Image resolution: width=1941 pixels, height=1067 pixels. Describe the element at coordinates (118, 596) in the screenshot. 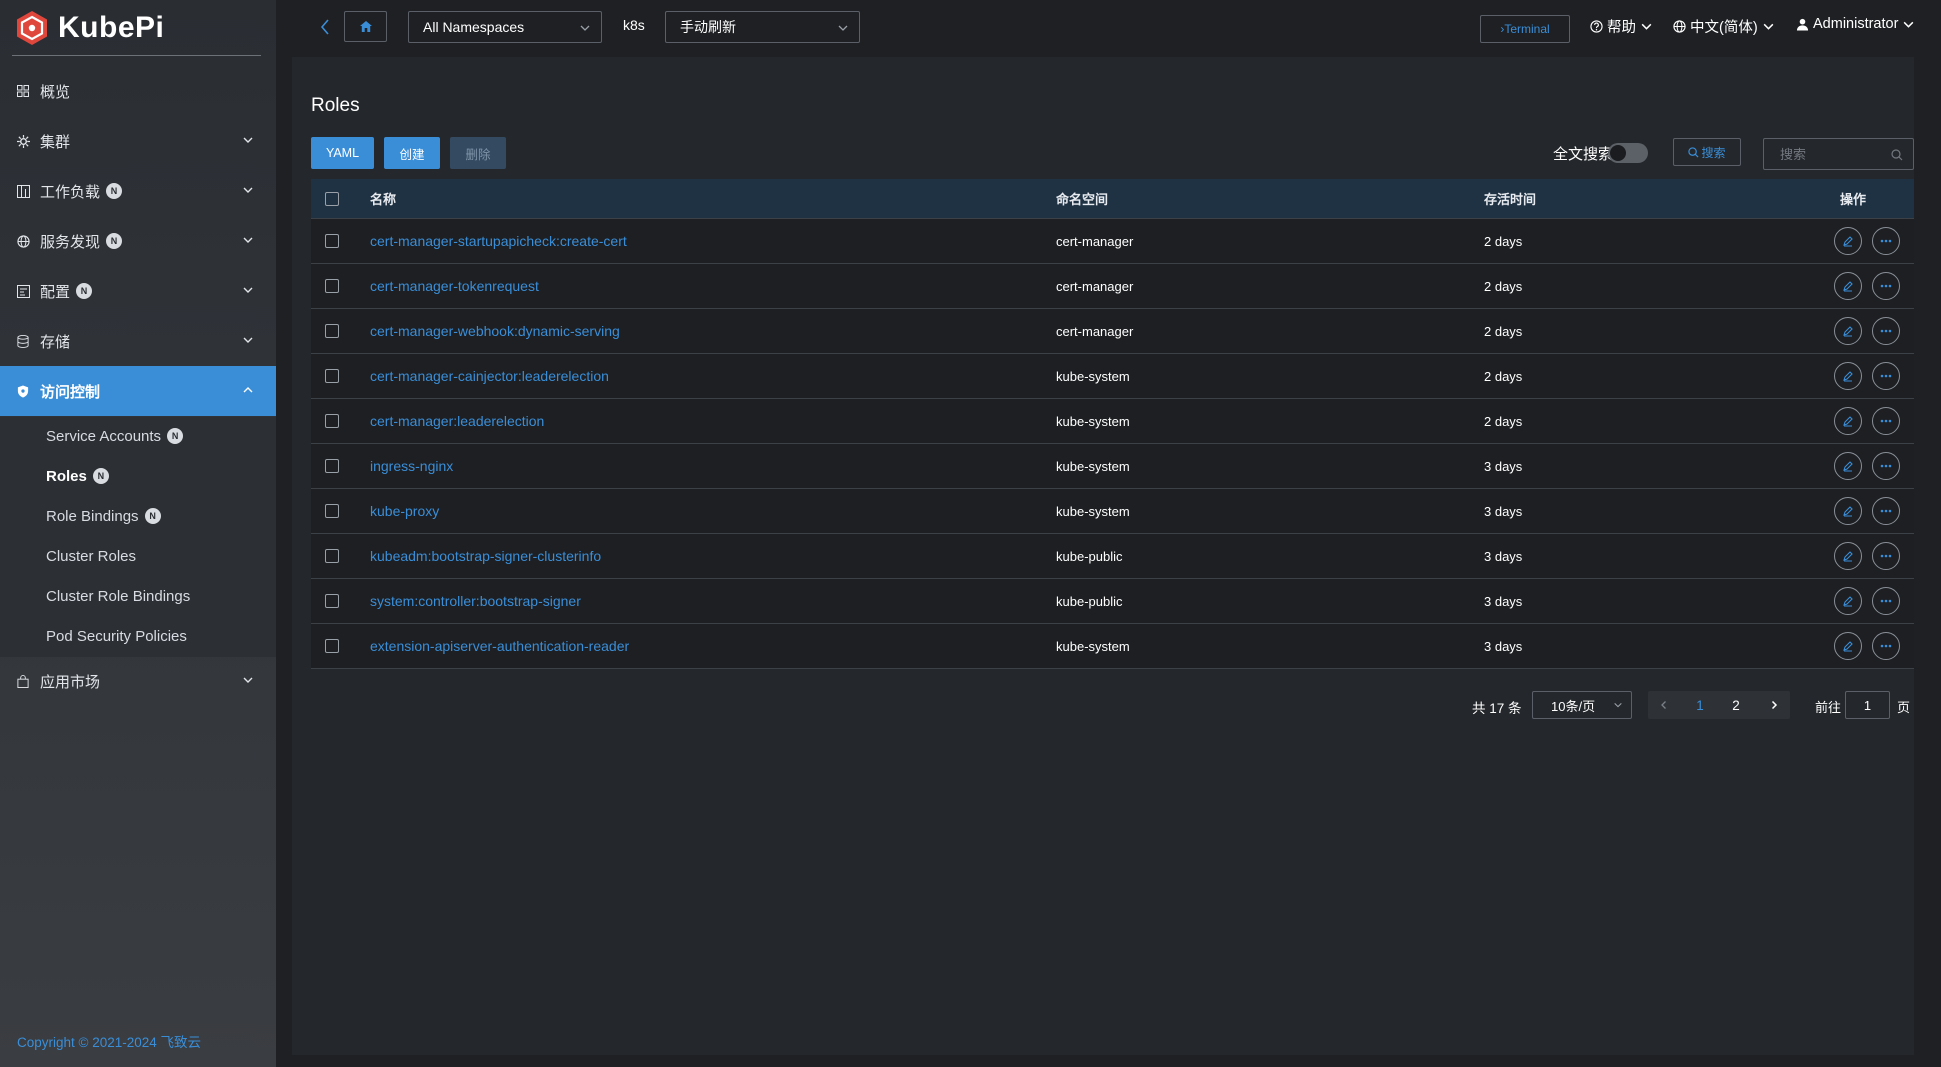

I see `sub-item-cluster-role-bindings: Cluster Role Bindings` at that location.